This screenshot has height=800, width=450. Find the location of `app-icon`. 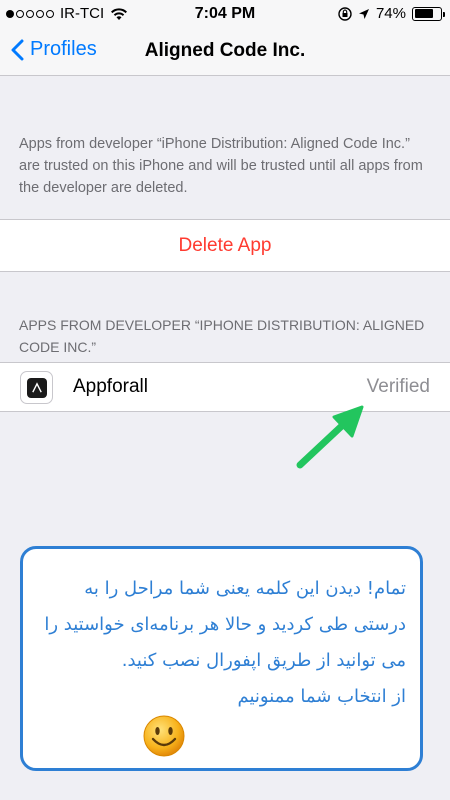

app-icon is located at coordinates (36, 387).